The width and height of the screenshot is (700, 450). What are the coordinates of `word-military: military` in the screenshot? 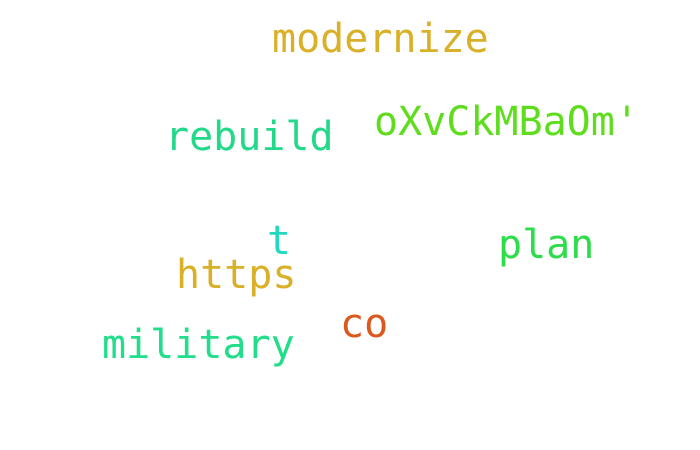 It's located at (198, 345).